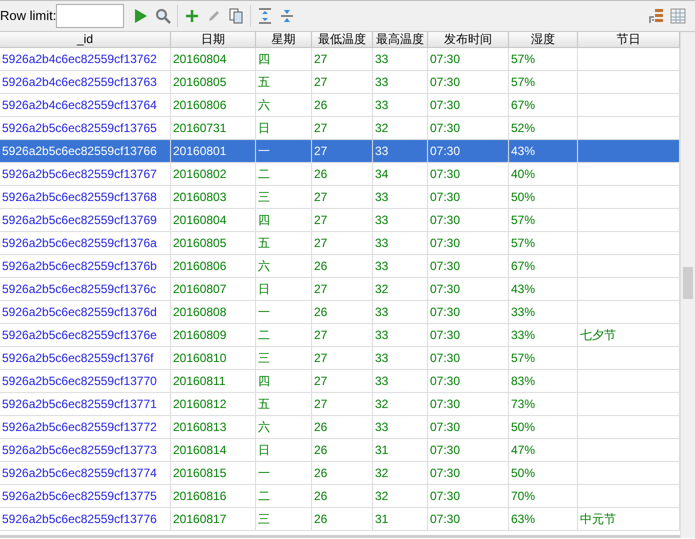 This screenshot has width=695, height=539. I want to click on table-cell: 二, so click(284, 174).